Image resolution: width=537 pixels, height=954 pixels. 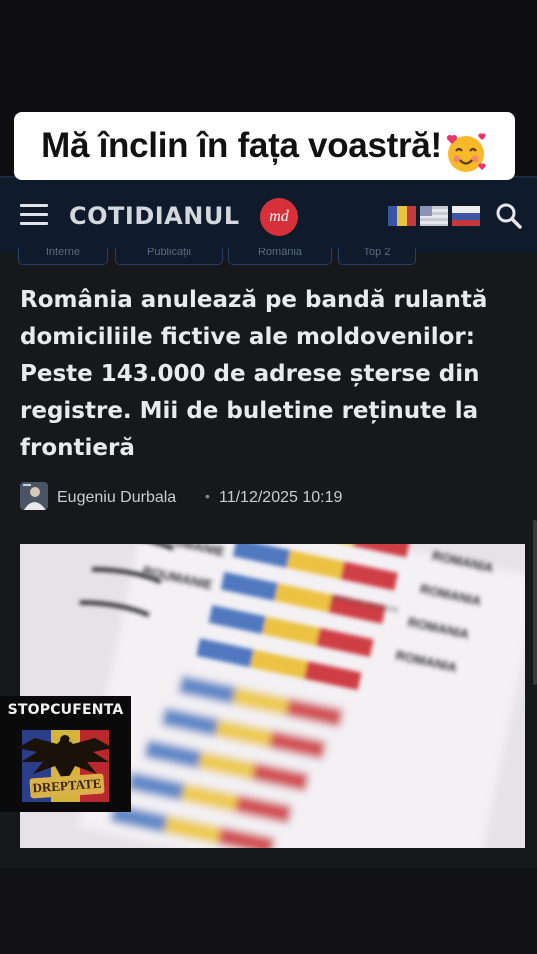 I want to click on smiling-face-with-hearts-icon, so click(x=466, y=152).